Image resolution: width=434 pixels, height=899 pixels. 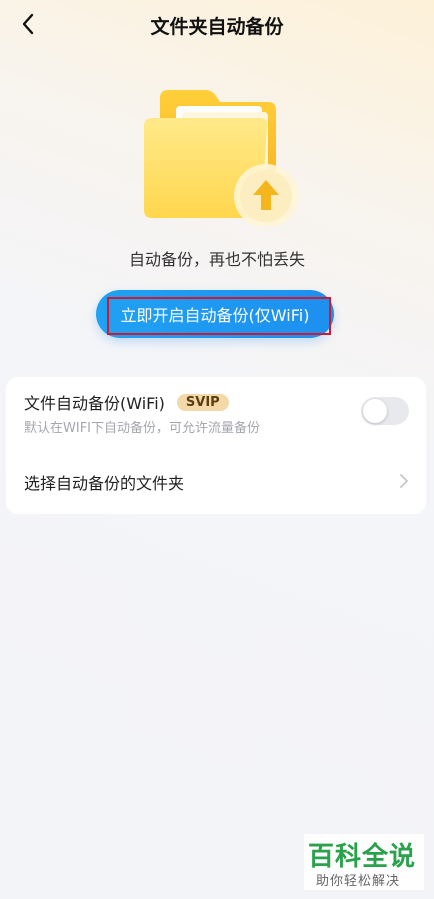 I want to click on header-bar: 文件夹自动备份, so click(x=217, y=25).